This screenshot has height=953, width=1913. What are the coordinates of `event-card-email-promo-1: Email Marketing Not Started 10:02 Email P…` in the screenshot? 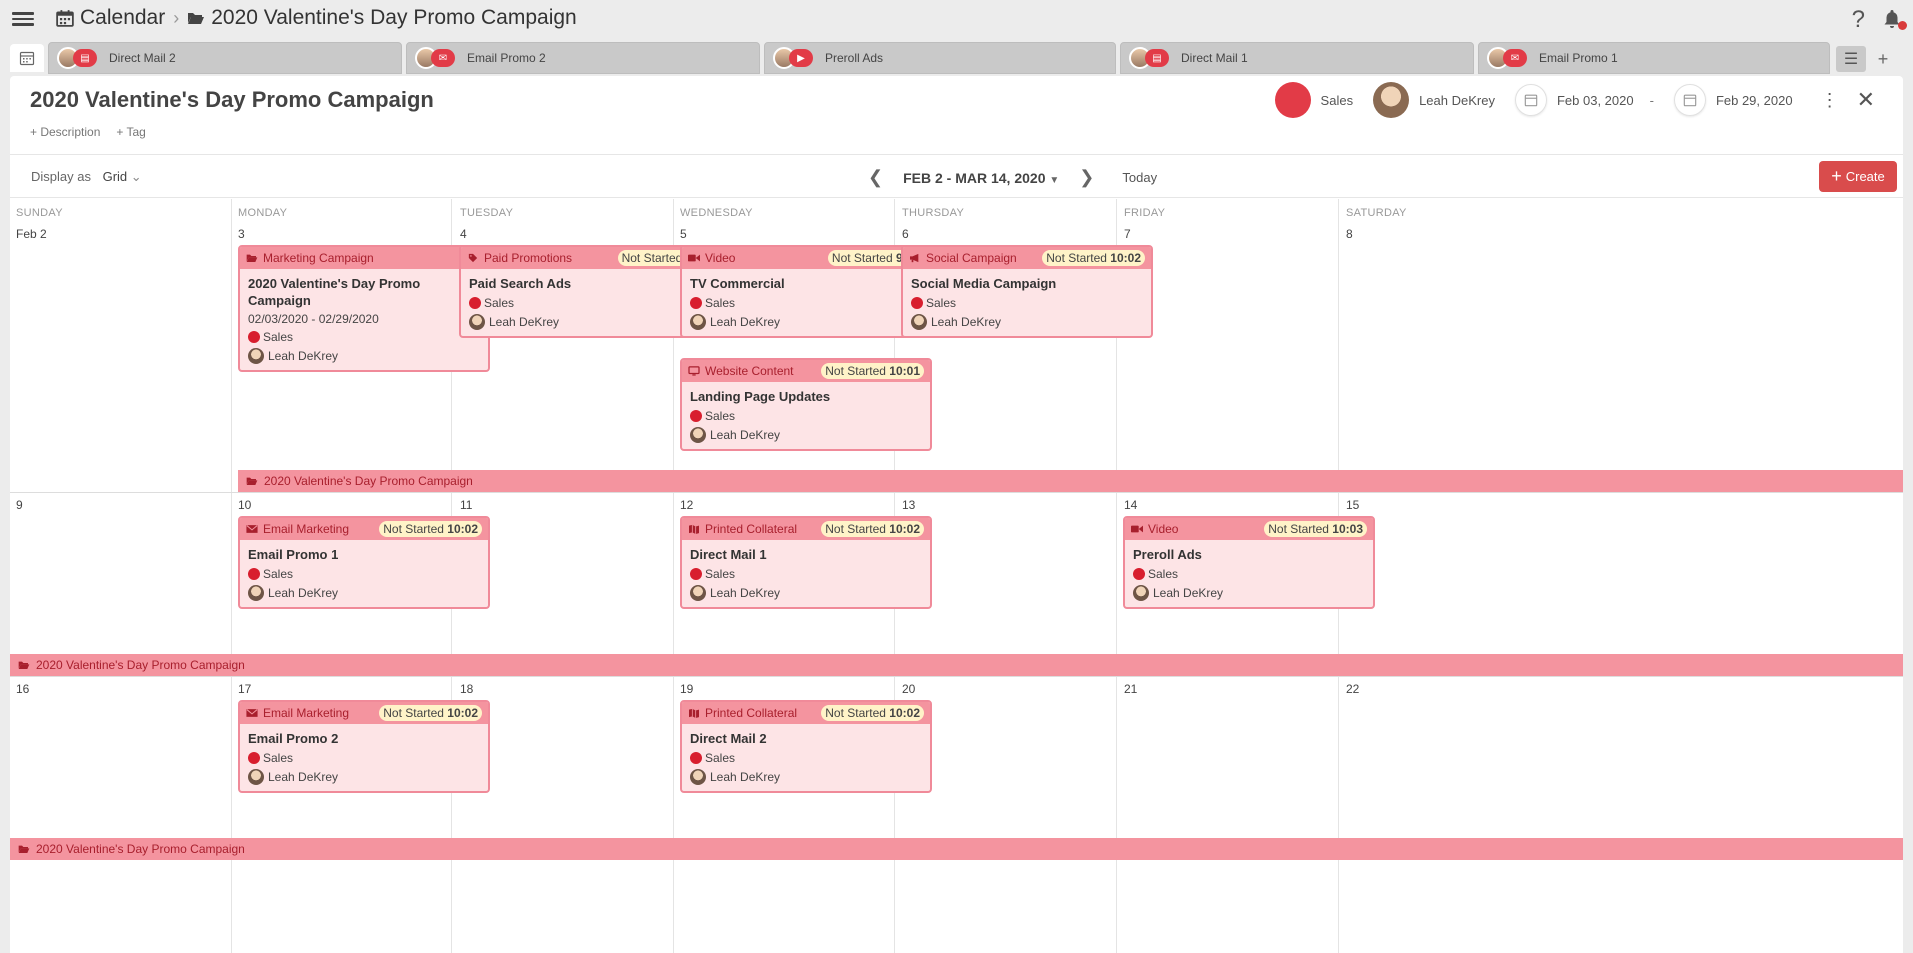 It's located at (364, 562).